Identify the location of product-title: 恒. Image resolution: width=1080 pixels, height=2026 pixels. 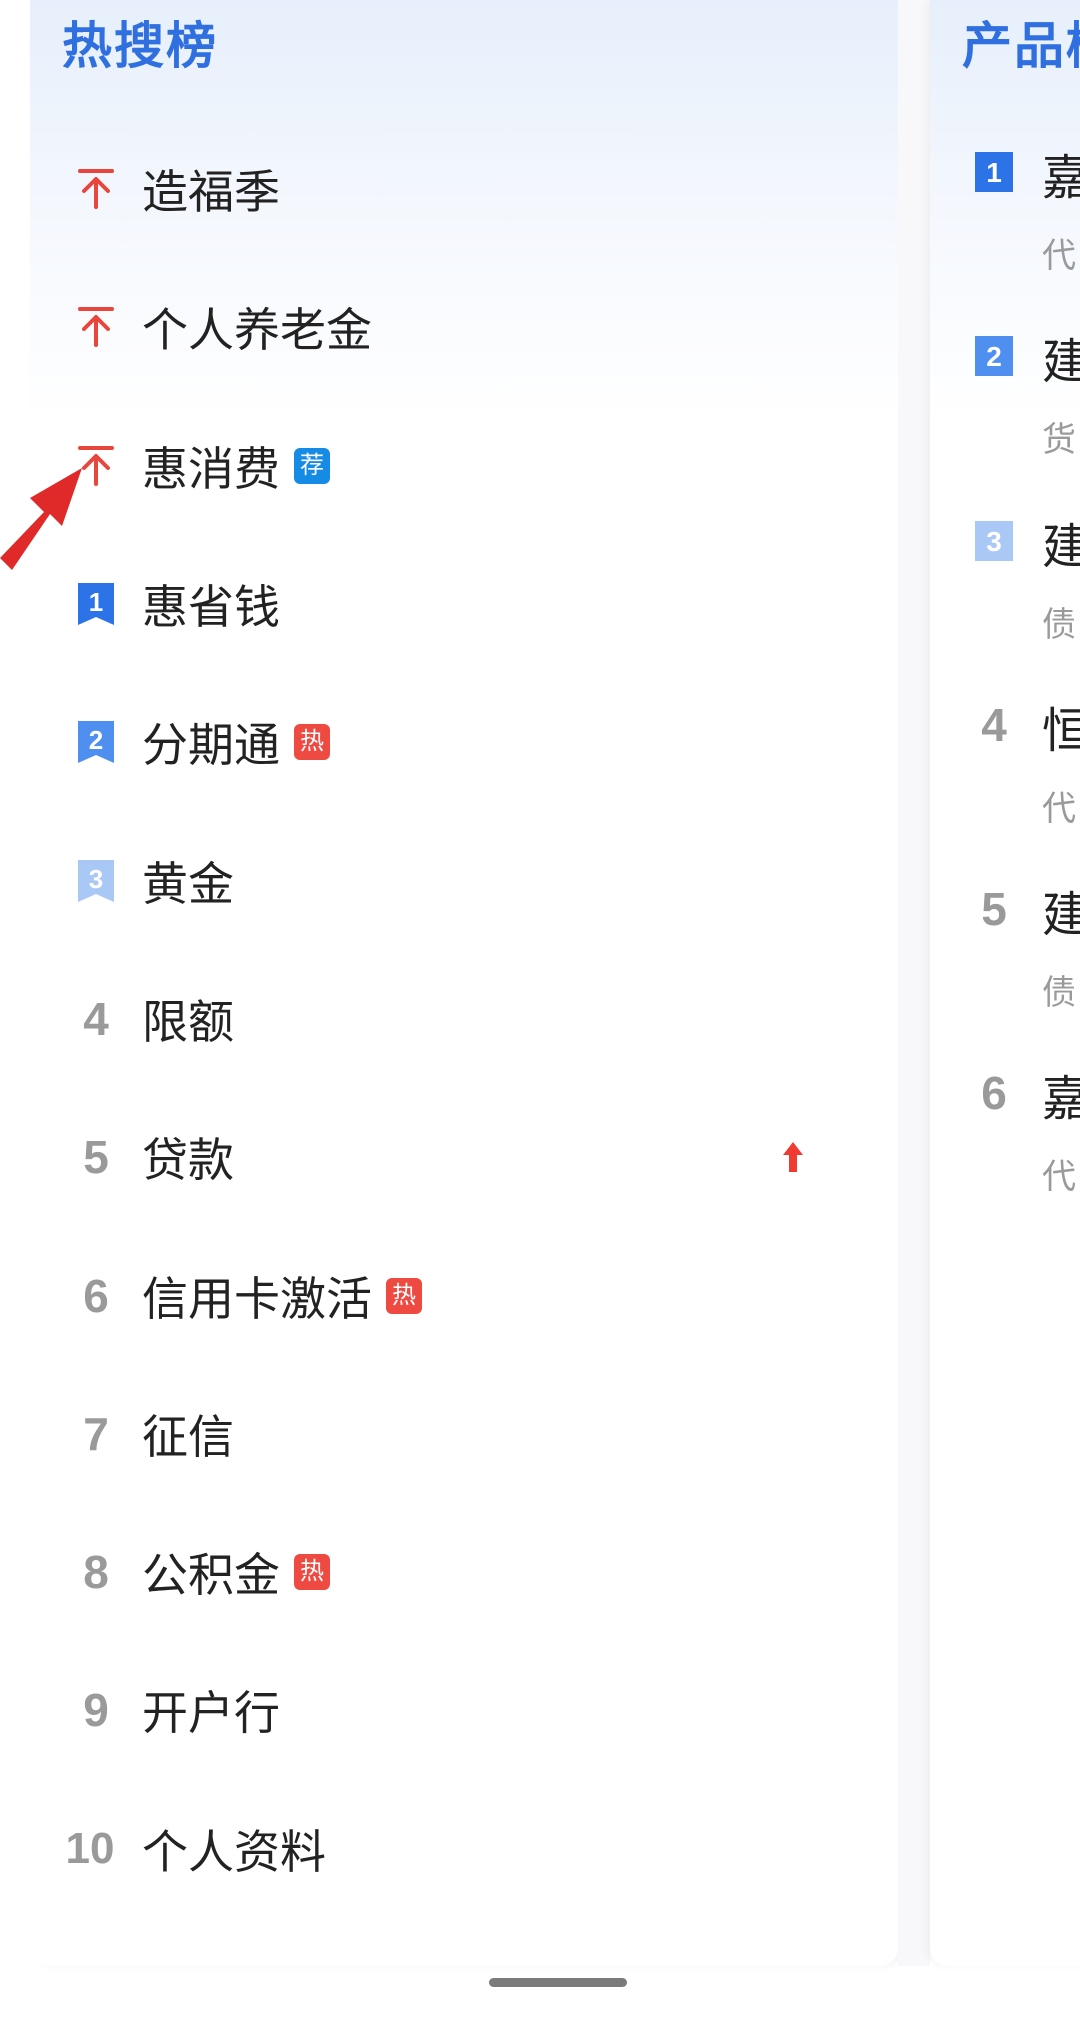
(1061, 730).